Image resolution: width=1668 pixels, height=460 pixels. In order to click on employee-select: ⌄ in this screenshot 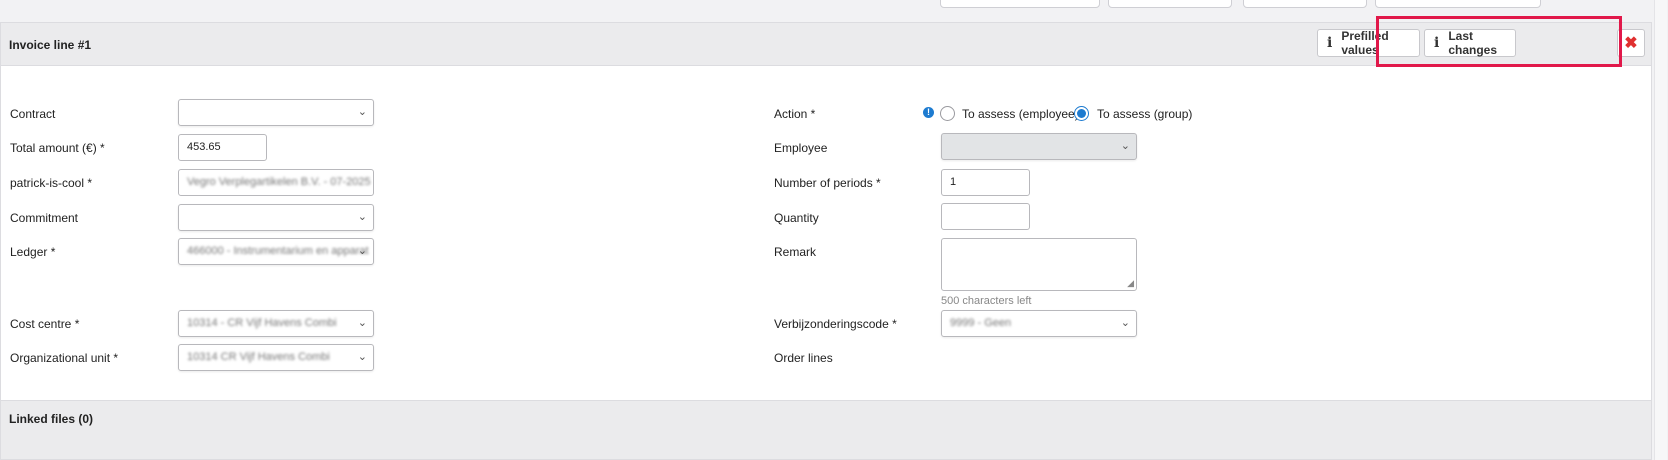, I will do `click(1039, 146)`.